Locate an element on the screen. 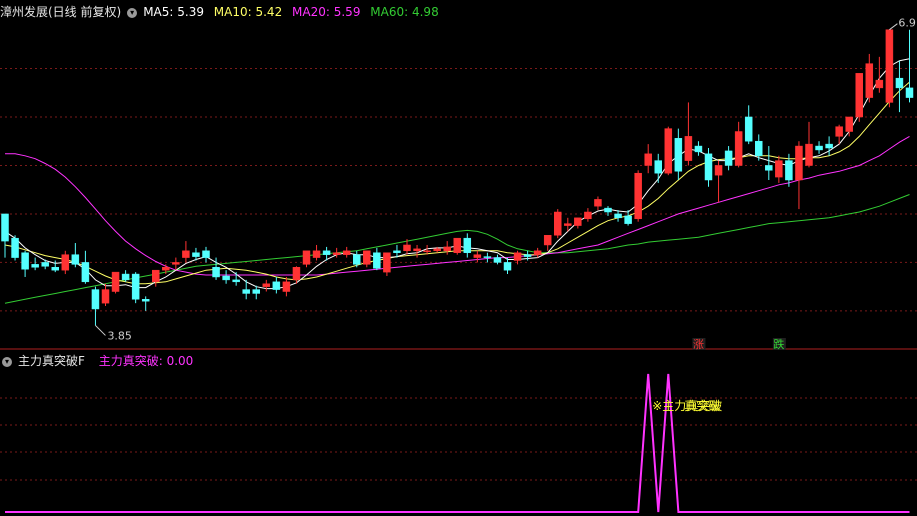 The width and height of the screenshot is (917, 516). ma60-label: MA60: 4.98 is located at coordinates (404, 12).